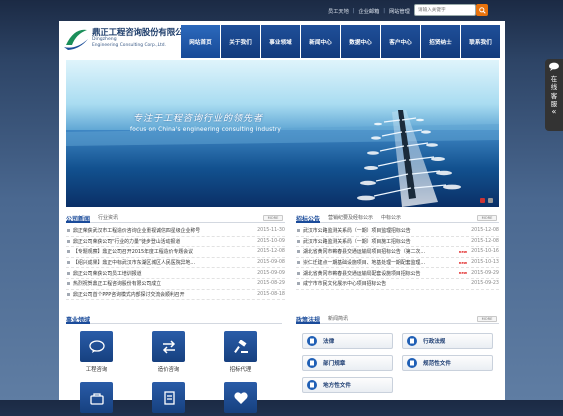  I want to click on company-logo-icon, so click(76, 38).